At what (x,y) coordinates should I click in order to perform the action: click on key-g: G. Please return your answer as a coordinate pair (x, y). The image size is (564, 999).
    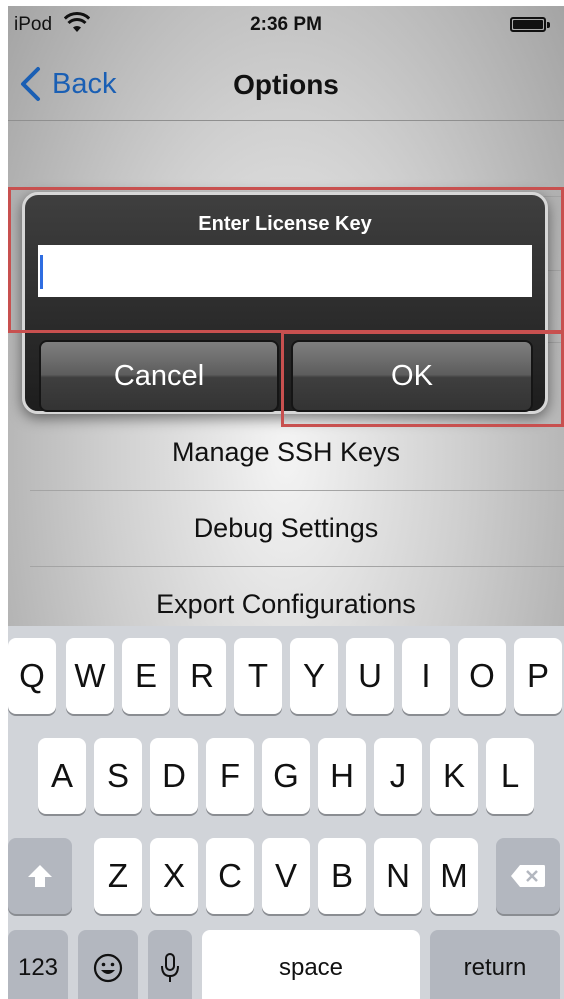
    Looking at the image, I should click on (286, 776).